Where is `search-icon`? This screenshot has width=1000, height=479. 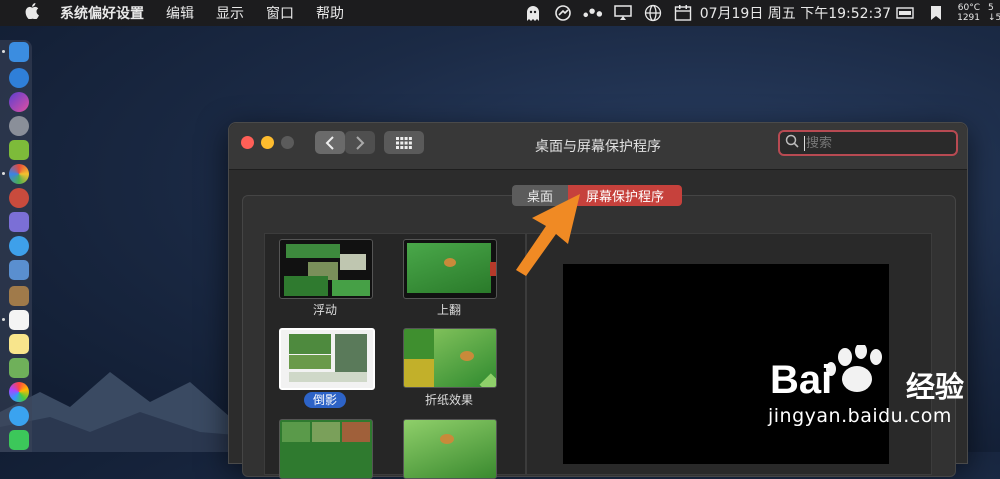
search-icon is located at coordinates (792, 143).